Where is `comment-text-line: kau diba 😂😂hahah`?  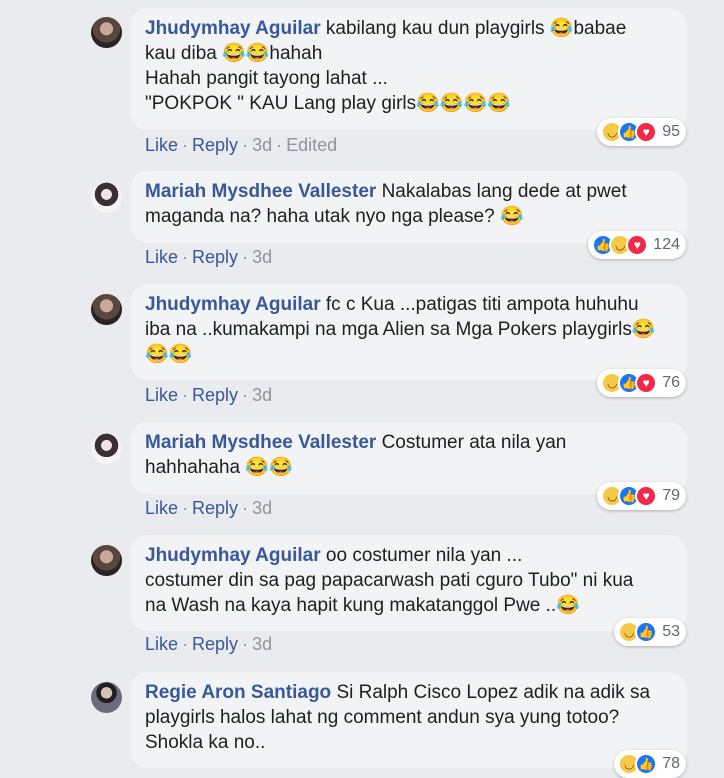 comment-text-line: kau diba 😂😂hahah is located at coordinates (234, 53).